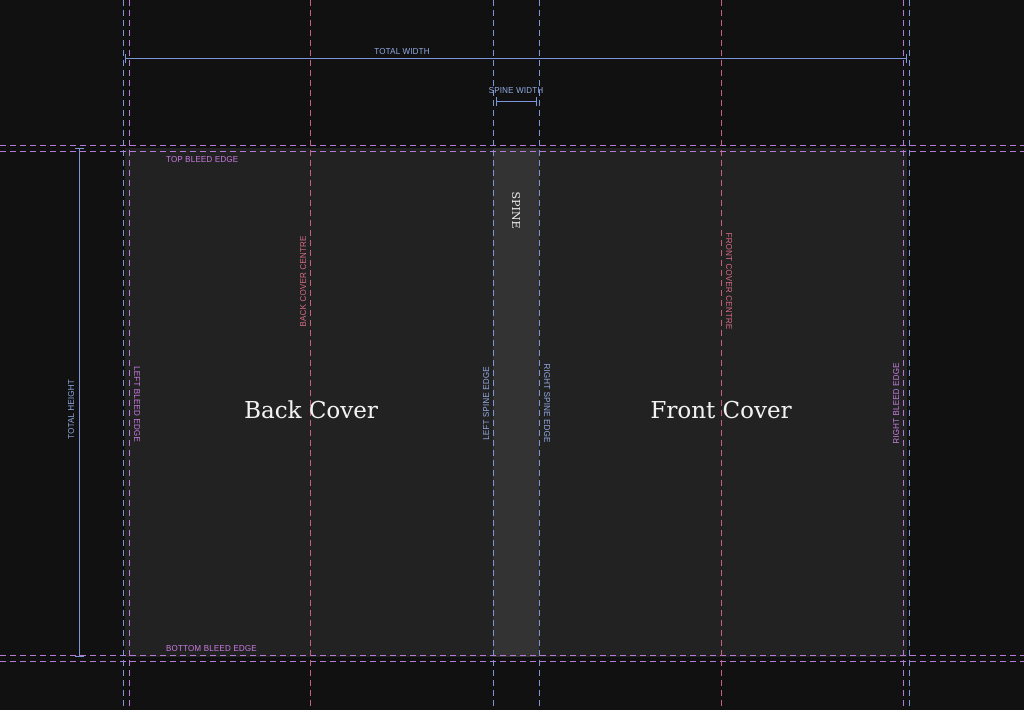 This screenshot has width=1024, height=710. I want to click on total-width-dimension, so click(516, 58).